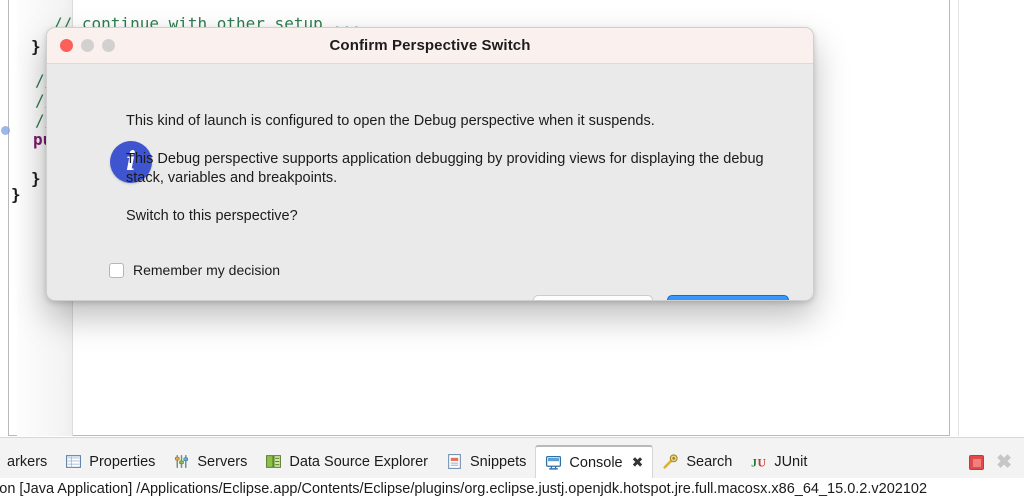 Image resolution: width=1024 pixels, height=503 pixels. I want to click on remember-my-decision-checkbox, so click(116, 270).